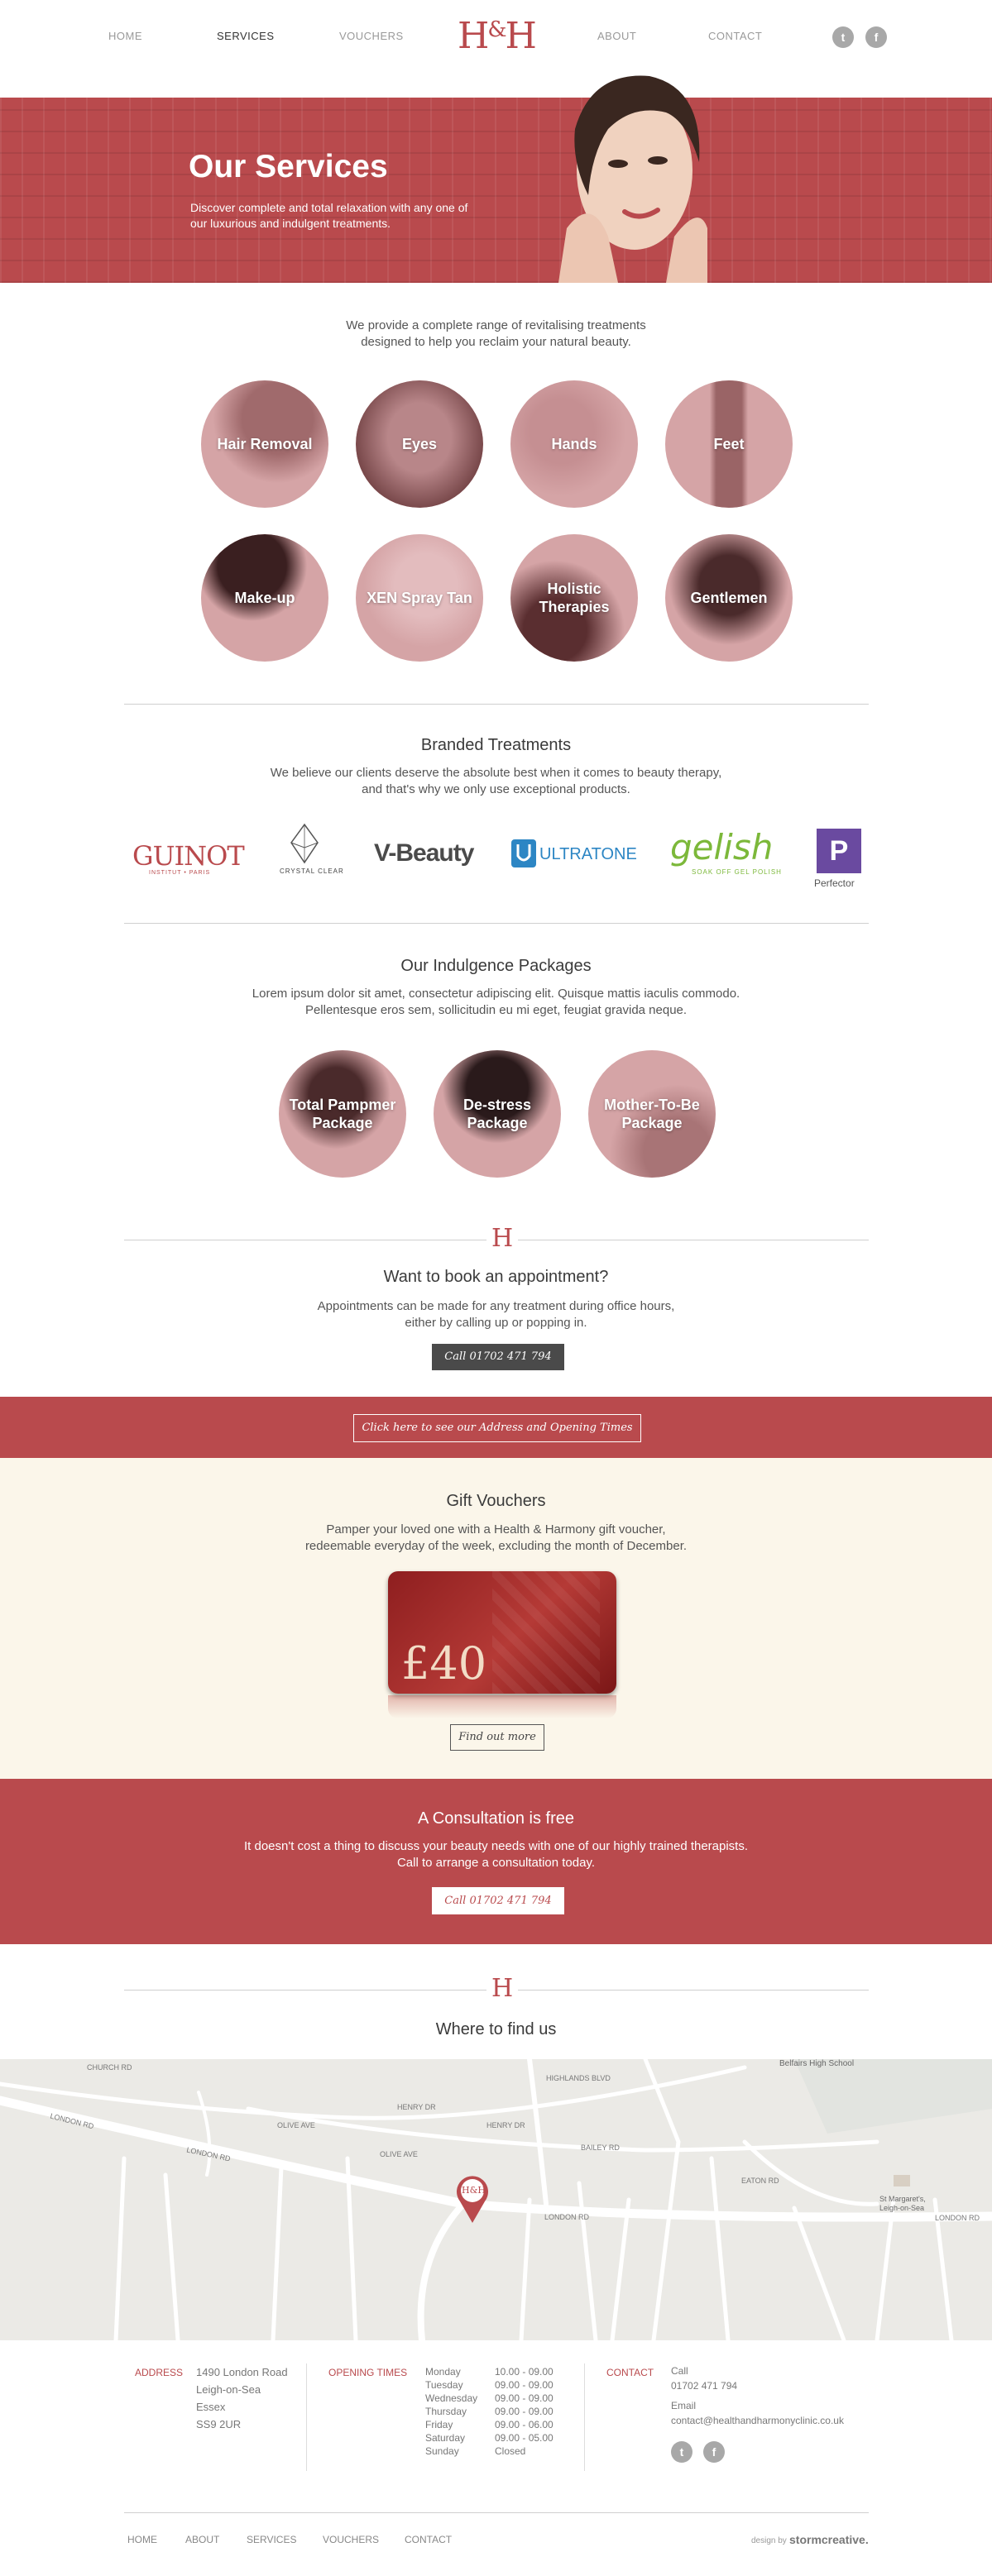 The width and height of the screenshot is (992, 2576). Describe the element at coordinates (497, 36) in the screenshot. I see `site-logo: H&H` at that location.